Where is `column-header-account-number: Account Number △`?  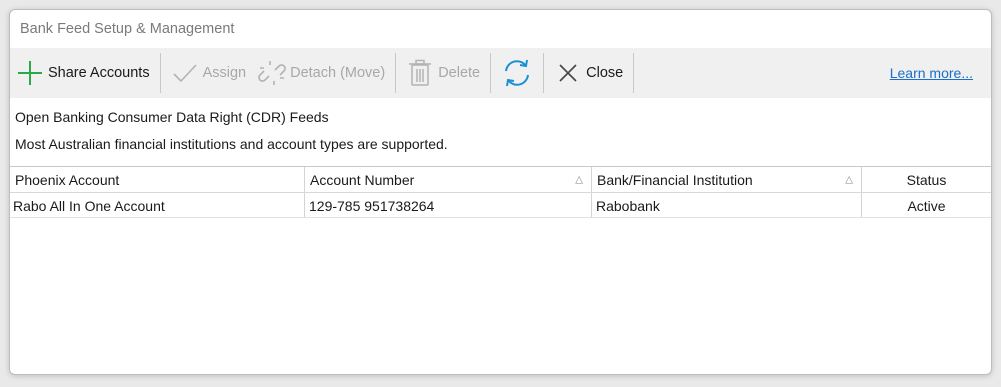 column-header-account-number: Account Number △ is located at coordinates (447, 179).